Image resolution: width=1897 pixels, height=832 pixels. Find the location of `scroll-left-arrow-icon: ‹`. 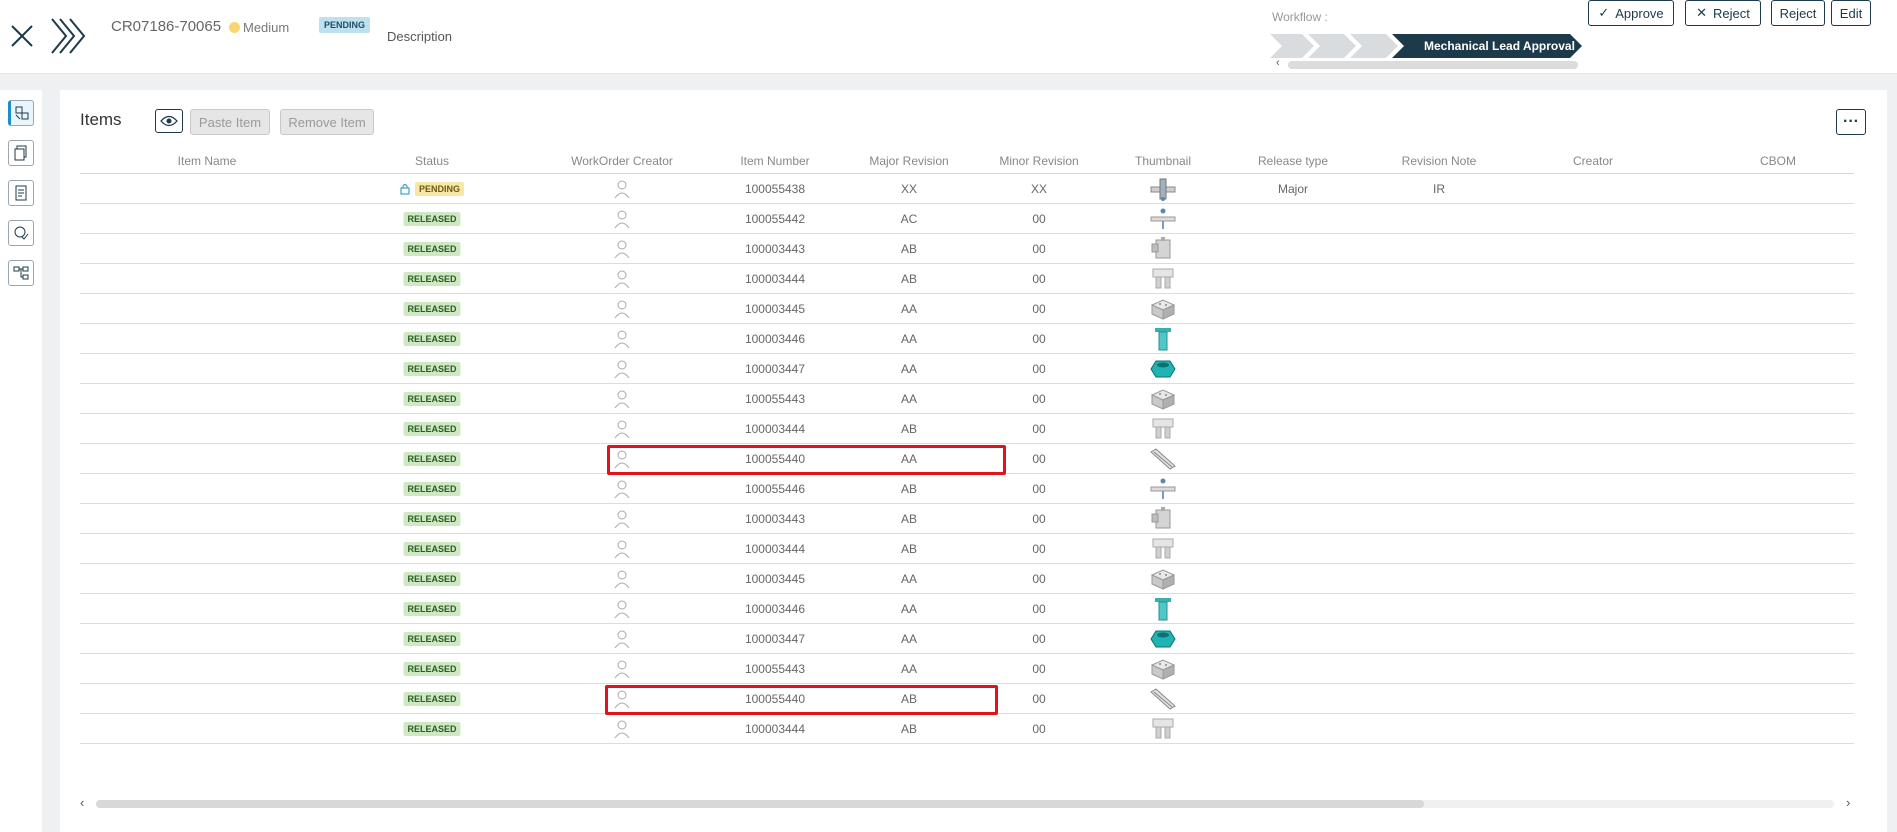

scroll-left-arrow-icon: ‹ is located at coordinates (82, 802).